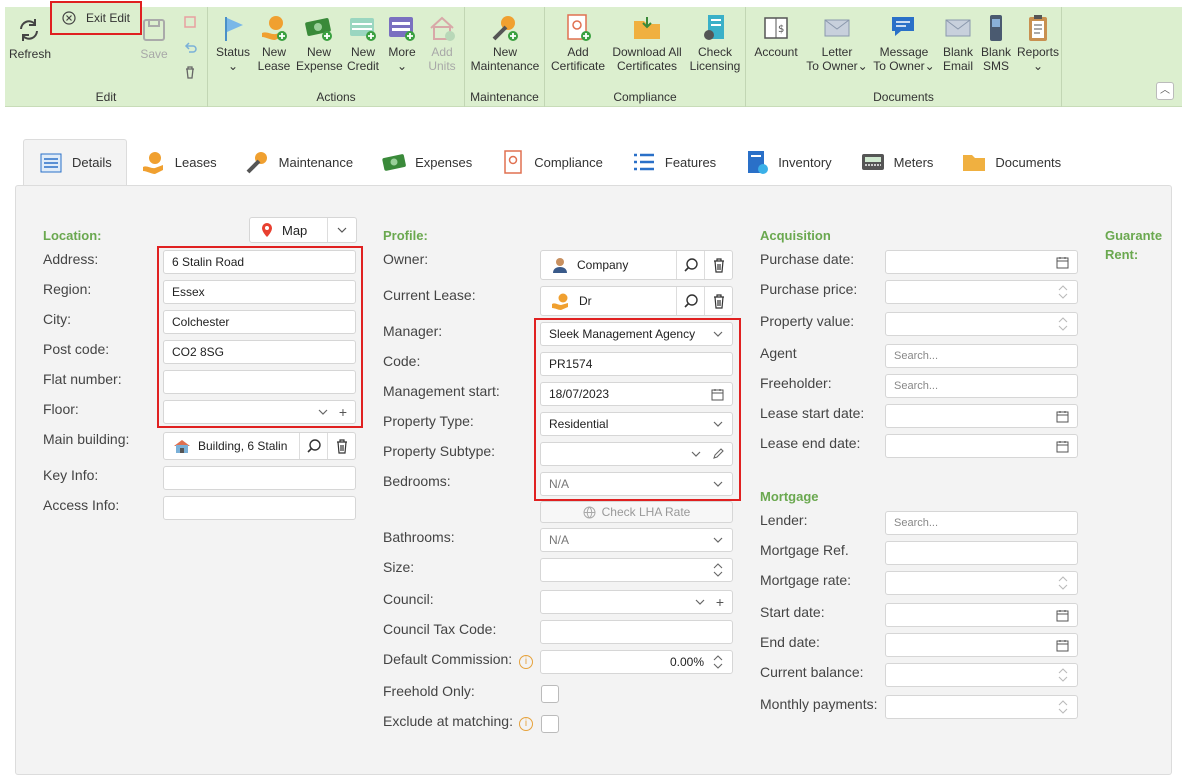  What do you see at coordinates (636, 602) in the screenshot?
I see `council-select: +` at bounding box center [636, 602].